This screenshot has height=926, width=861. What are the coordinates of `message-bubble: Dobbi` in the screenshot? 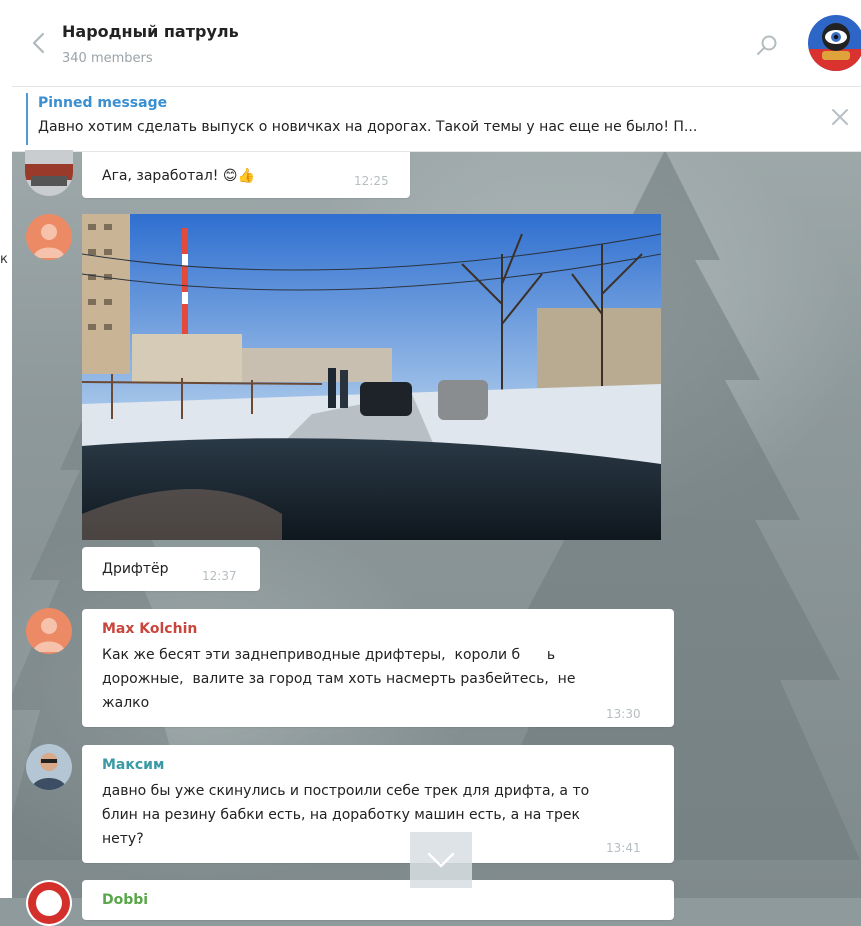 It's located at (378, 900).